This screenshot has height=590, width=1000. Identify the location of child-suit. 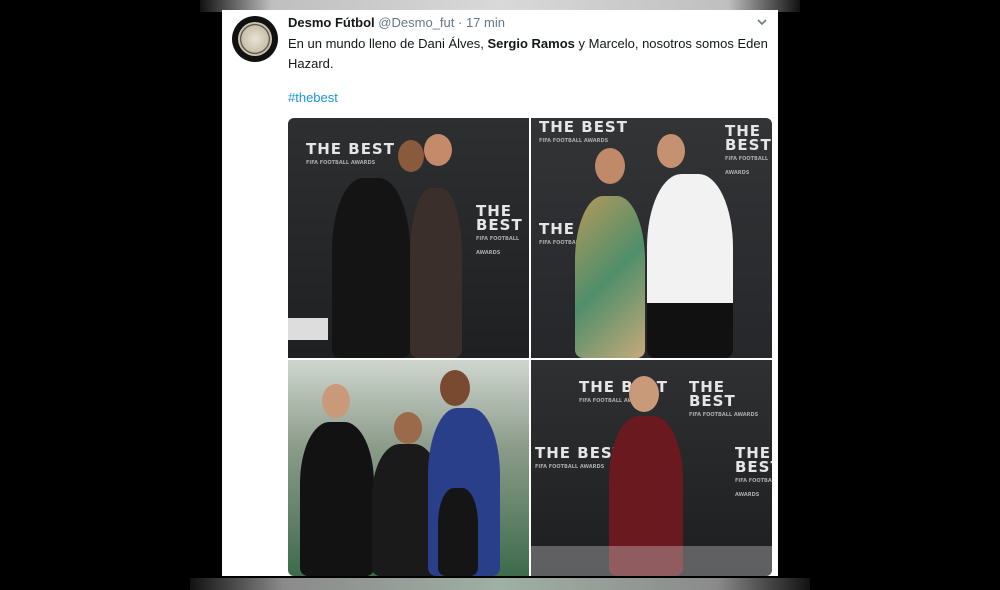
(458, 532).